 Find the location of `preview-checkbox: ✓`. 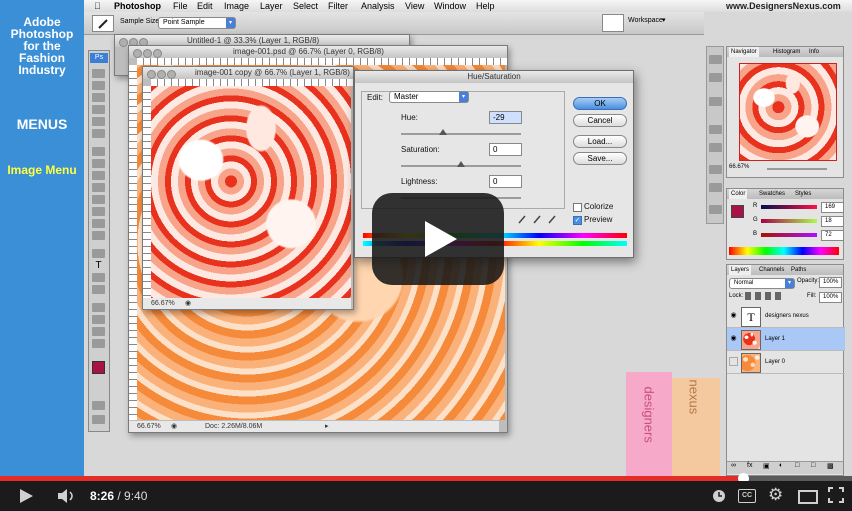

preview-checkbox: ✓ is located at coordinates (577, 220).